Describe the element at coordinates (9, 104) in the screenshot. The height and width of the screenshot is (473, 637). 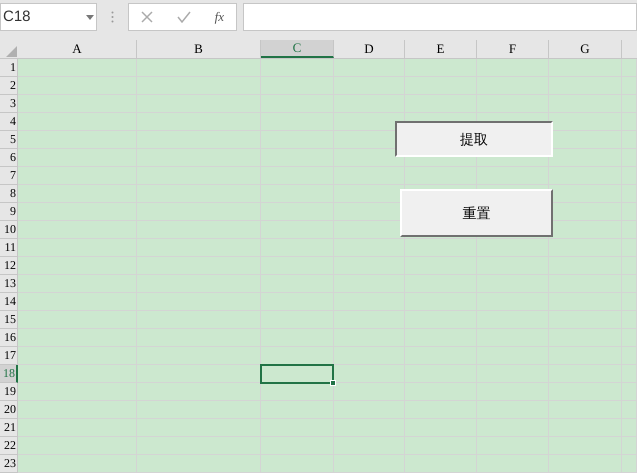
I see `row-header: 3` at that location.